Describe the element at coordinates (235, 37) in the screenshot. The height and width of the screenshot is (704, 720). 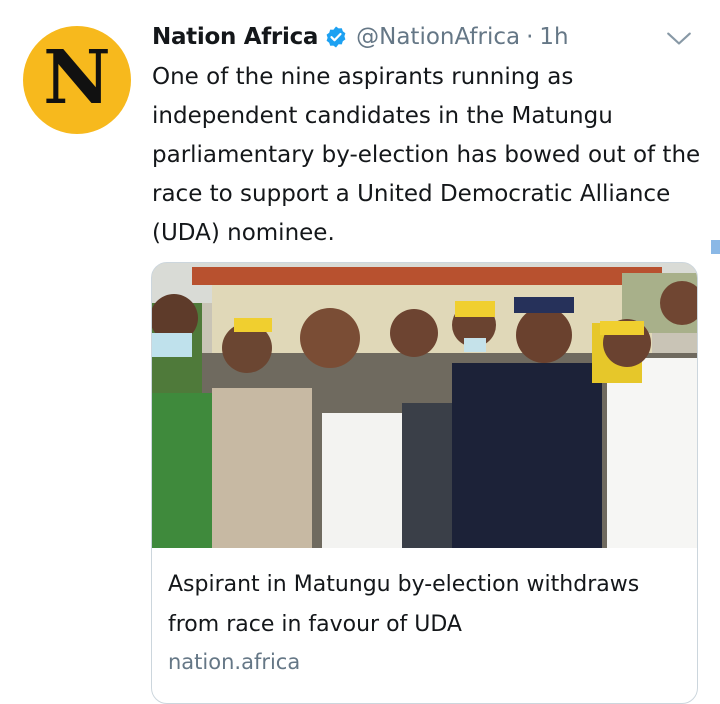
I see `display-name: Nation Africa` at that location.